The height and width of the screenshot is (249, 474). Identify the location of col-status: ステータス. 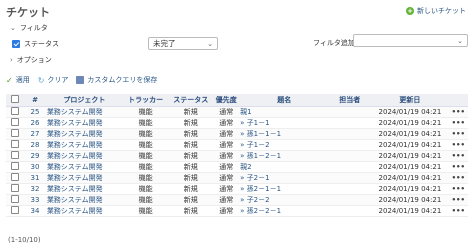
(191, 100).